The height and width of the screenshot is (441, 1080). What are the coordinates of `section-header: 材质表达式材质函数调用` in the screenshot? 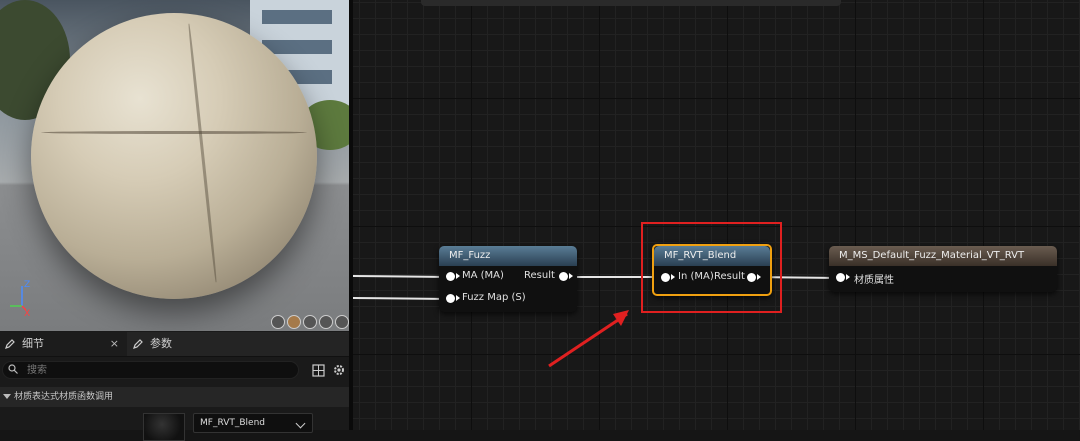 It's located at (174, 397).